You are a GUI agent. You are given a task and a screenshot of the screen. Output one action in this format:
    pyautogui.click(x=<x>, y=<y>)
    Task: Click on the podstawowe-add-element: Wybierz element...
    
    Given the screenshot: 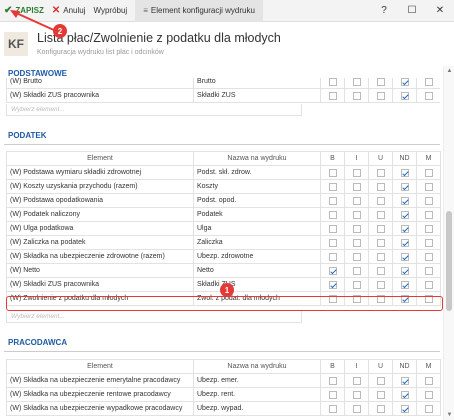 What is the action you would take?
    pyautogui.click(x=154, y=110)
    